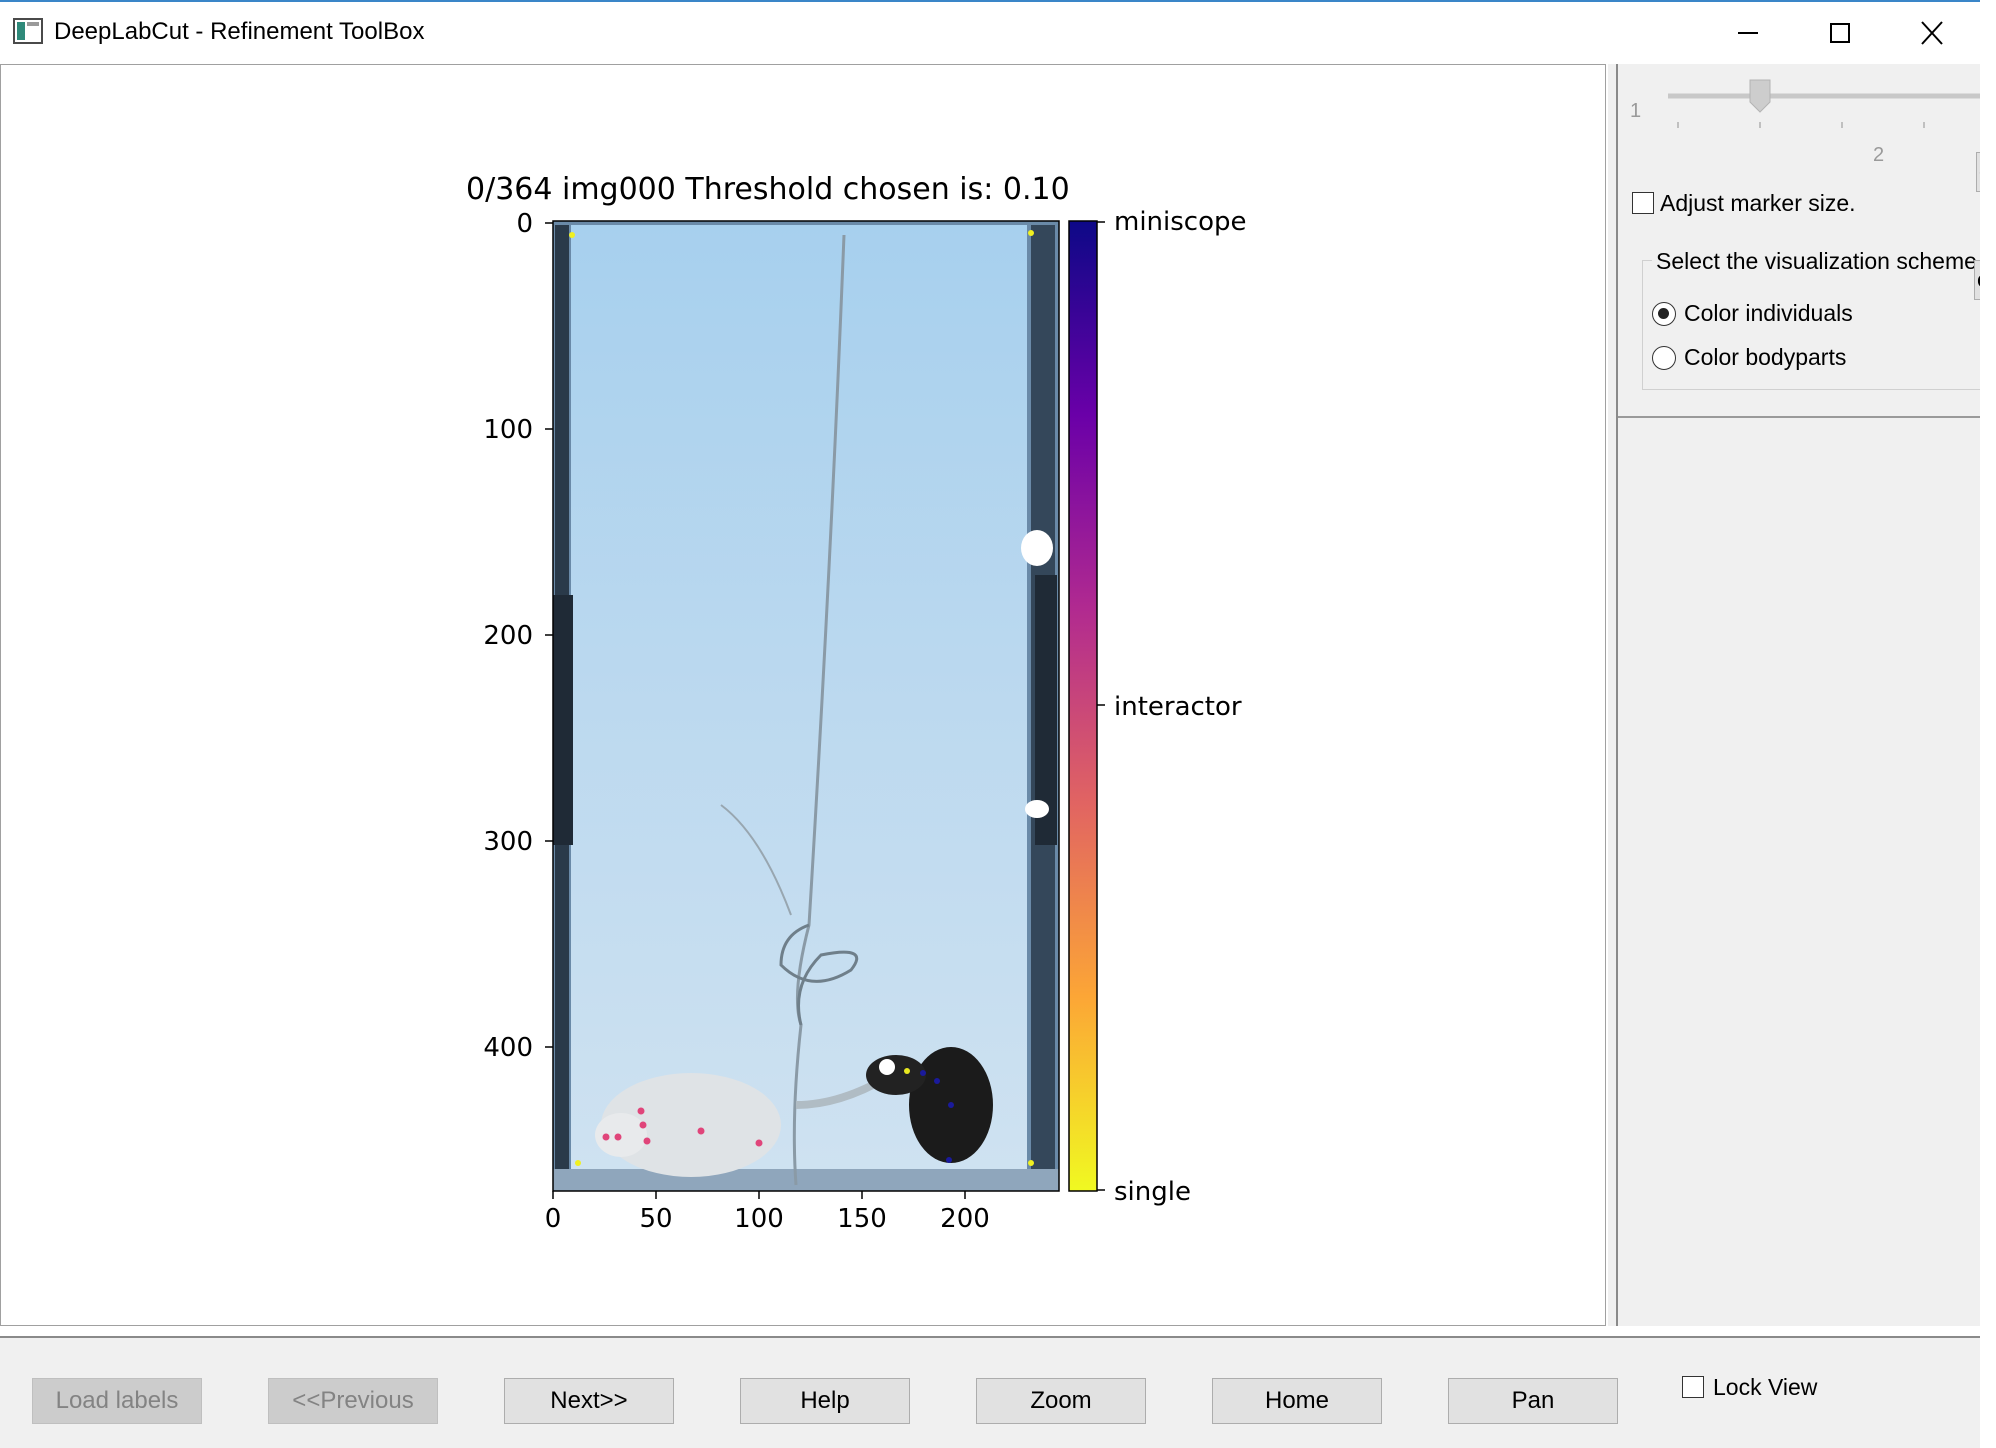 Image resolution: width=1996 pixels, height=1448 pixels. I want to click on color-individuals-label: Color individuals, so click(1768, 313).